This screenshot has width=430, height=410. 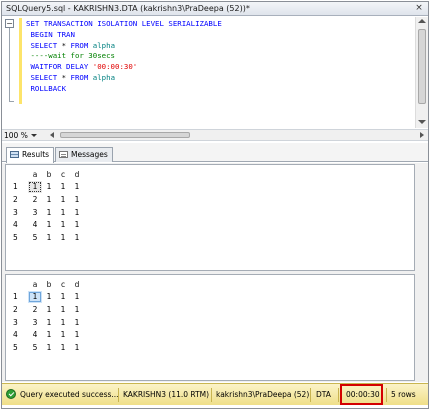 I want to click on scroll-right-icon, so click(x=422, y=135).